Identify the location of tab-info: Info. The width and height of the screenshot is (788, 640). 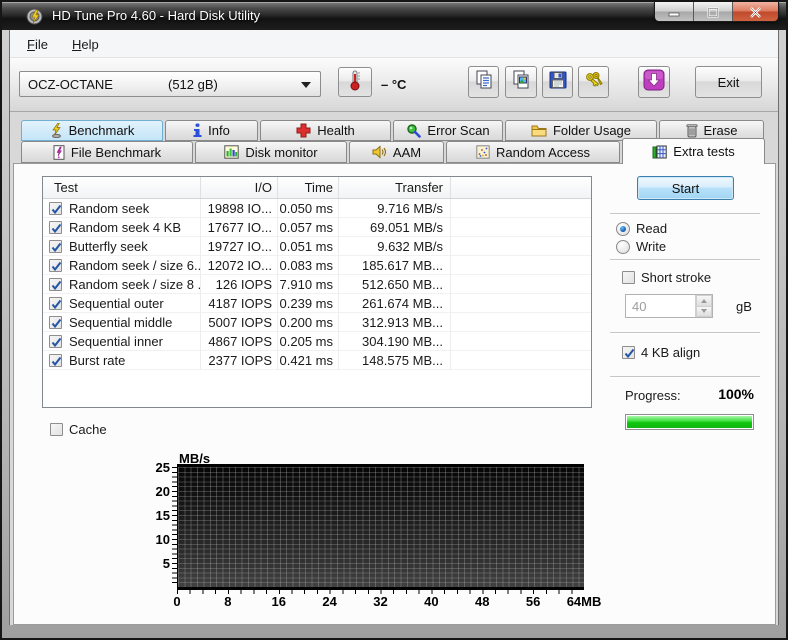
(211, 130).